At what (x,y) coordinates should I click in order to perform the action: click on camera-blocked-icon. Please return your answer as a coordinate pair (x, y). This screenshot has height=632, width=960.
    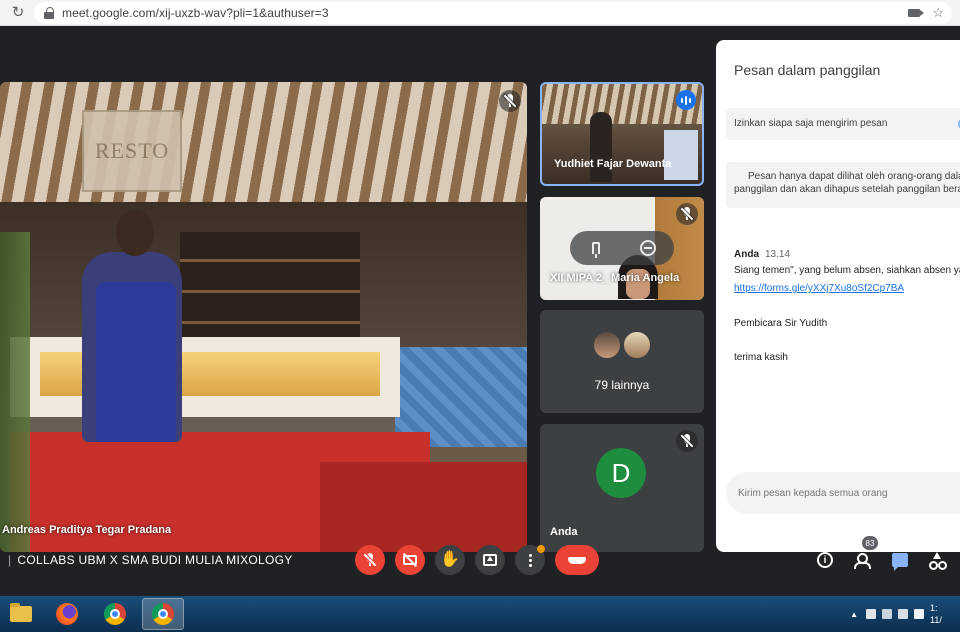
    Looking at the image, I should click on (916, 13).